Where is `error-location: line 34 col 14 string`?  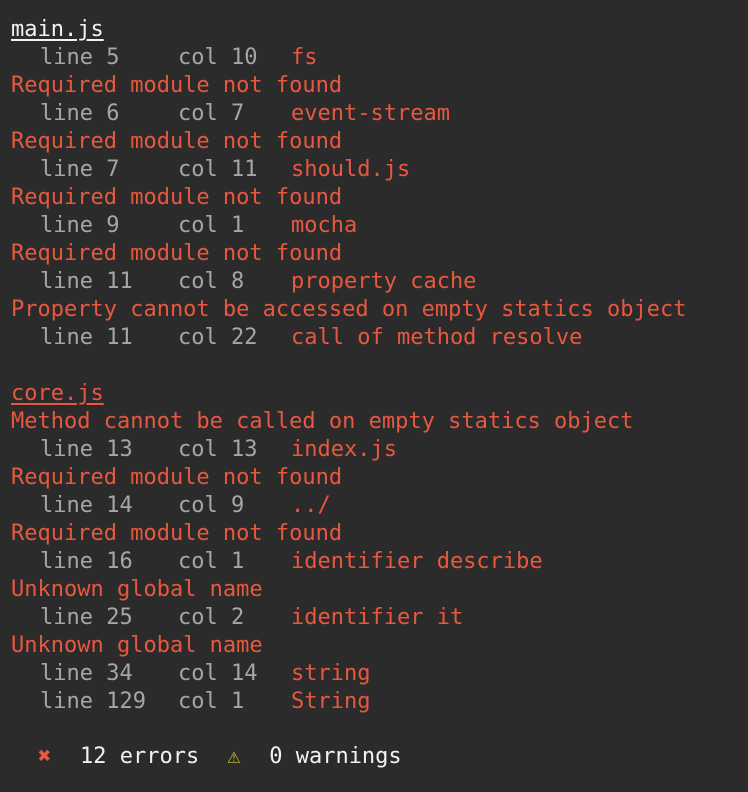 error-location: line 34 col 14 string is located at coordinates (349, 674).